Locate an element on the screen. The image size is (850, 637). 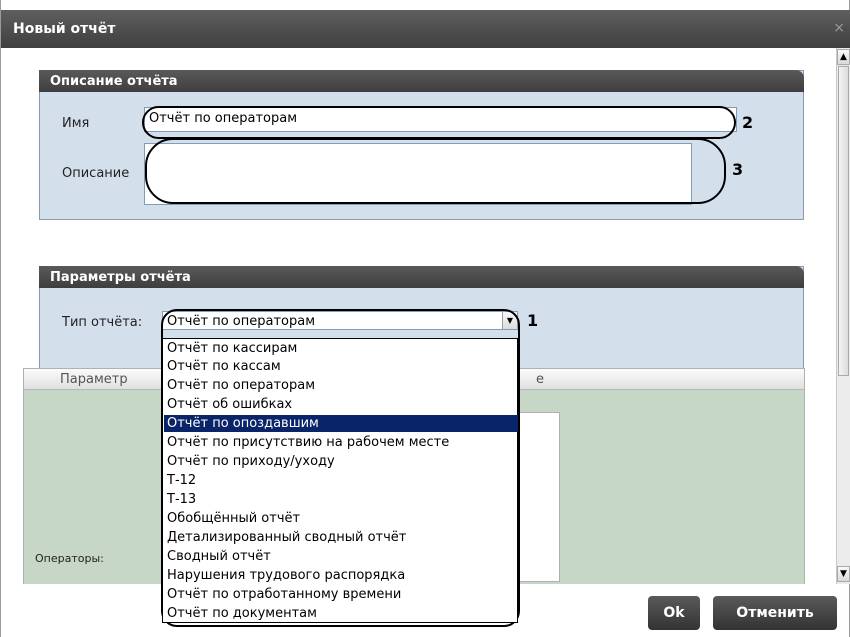
description-group-title: Описание отчёта is located at coordinates (421, 81).